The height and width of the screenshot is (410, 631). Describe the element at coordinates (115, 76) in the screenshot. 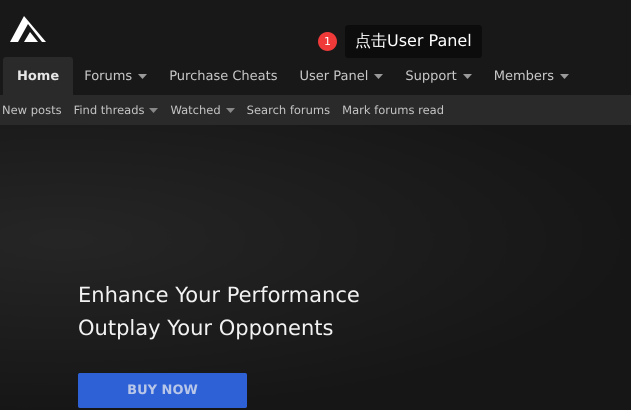

I see `nav-tab: Forums` at that location.